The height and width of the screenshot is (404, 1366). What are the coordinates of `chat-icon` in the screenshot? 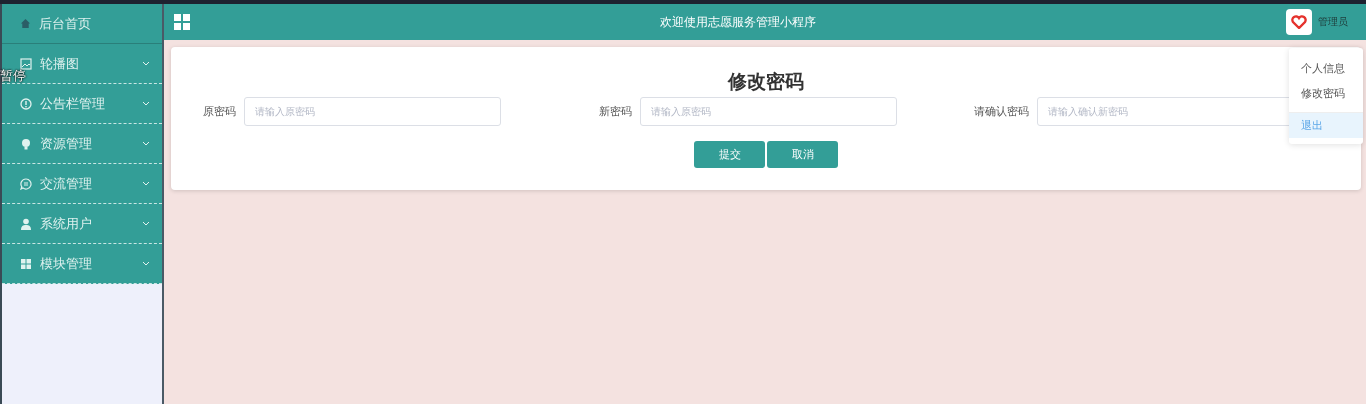 It's located at (26, 183).